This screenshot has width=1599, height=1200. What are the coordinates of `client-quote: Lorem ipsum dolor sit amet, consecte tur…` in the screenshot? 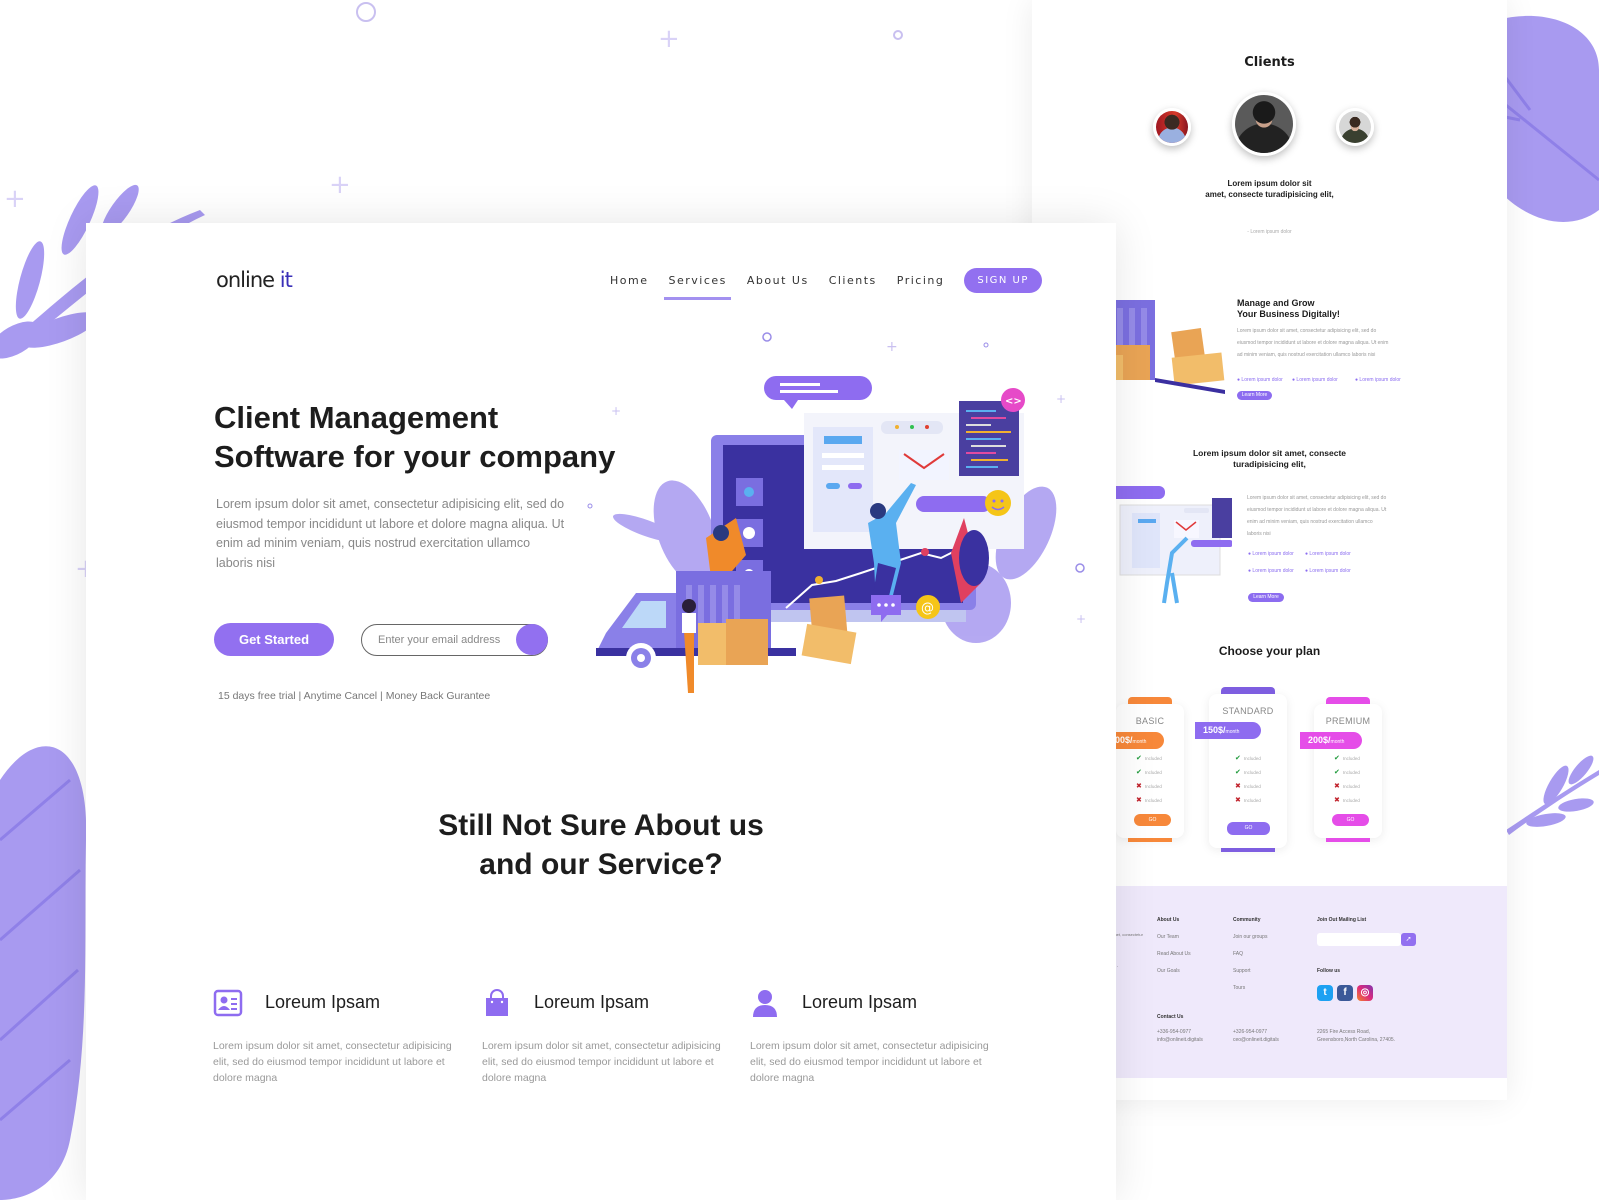 It's located at (1269, 189).